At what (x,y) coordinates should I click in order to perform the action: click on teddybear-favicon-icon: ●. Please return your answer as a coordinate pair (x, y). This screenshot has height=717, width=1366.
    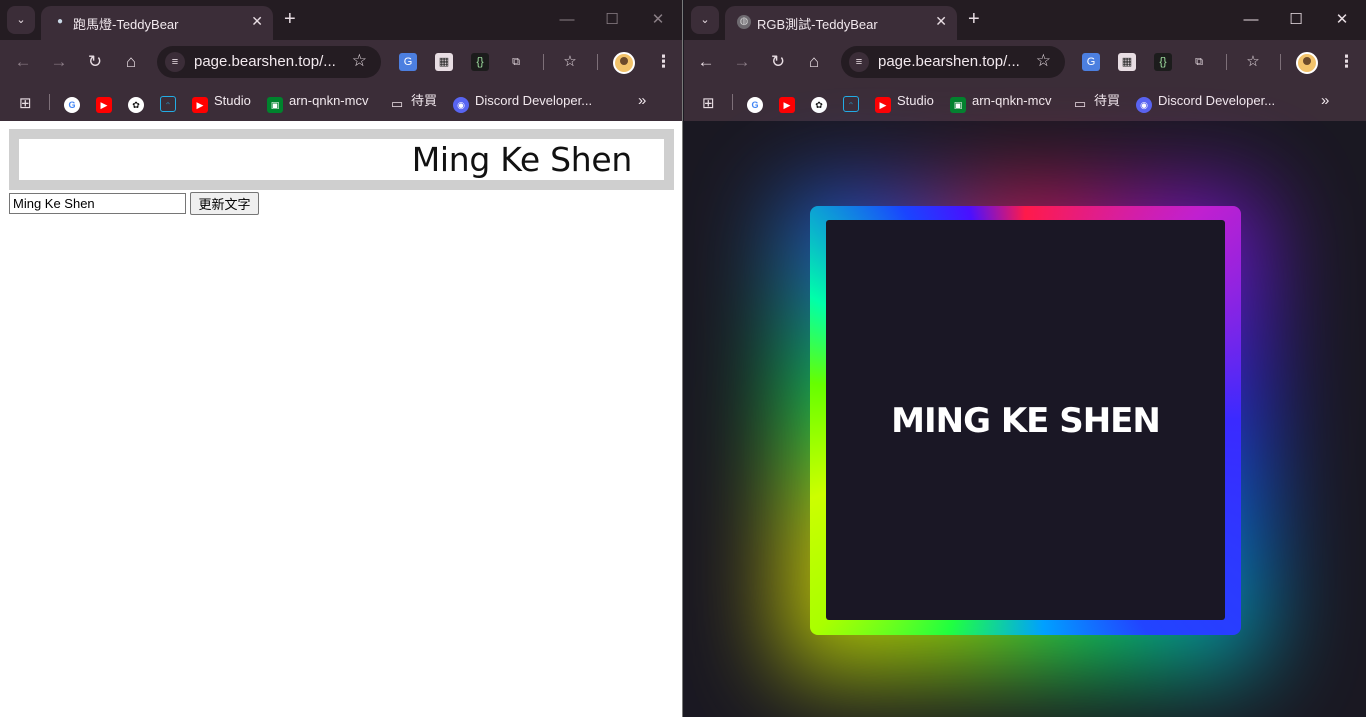
    Looking at the image, I should click on (60, 21).